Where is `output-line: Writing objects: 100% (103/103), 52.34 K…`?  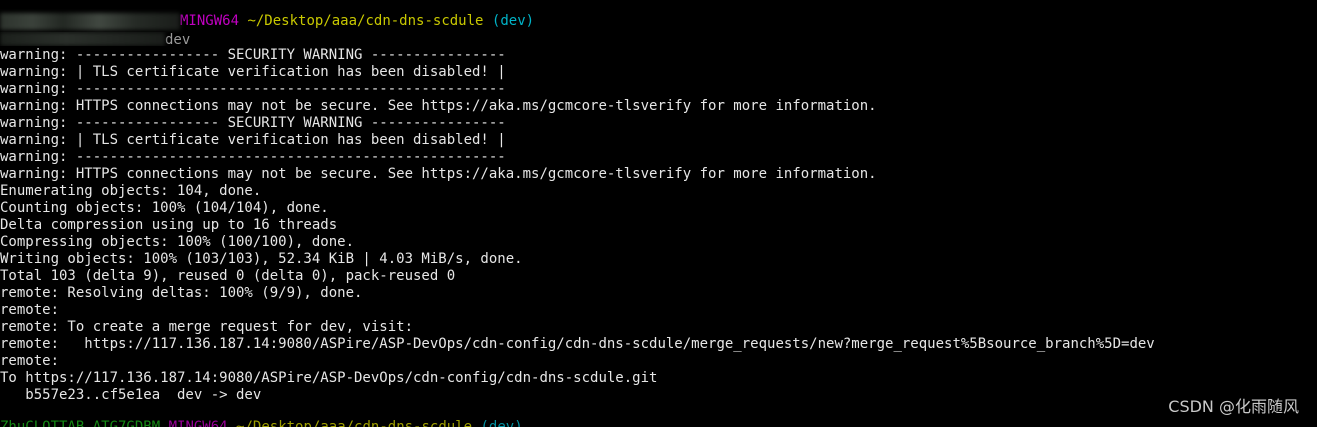
output-line: Writing objects: 100% (103/103), 52.34 K… is located at coordinates (261, 259).